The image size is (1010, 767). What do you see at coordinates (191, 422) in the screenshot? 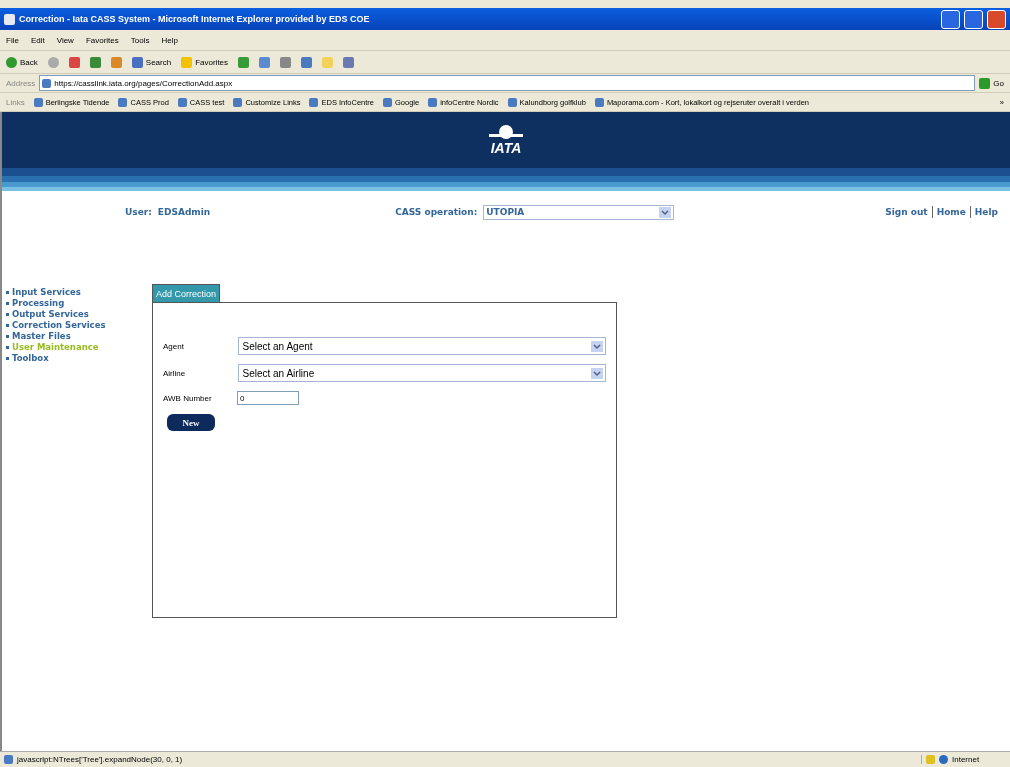
I see `new-button: New` at bounding box center [191, 422].